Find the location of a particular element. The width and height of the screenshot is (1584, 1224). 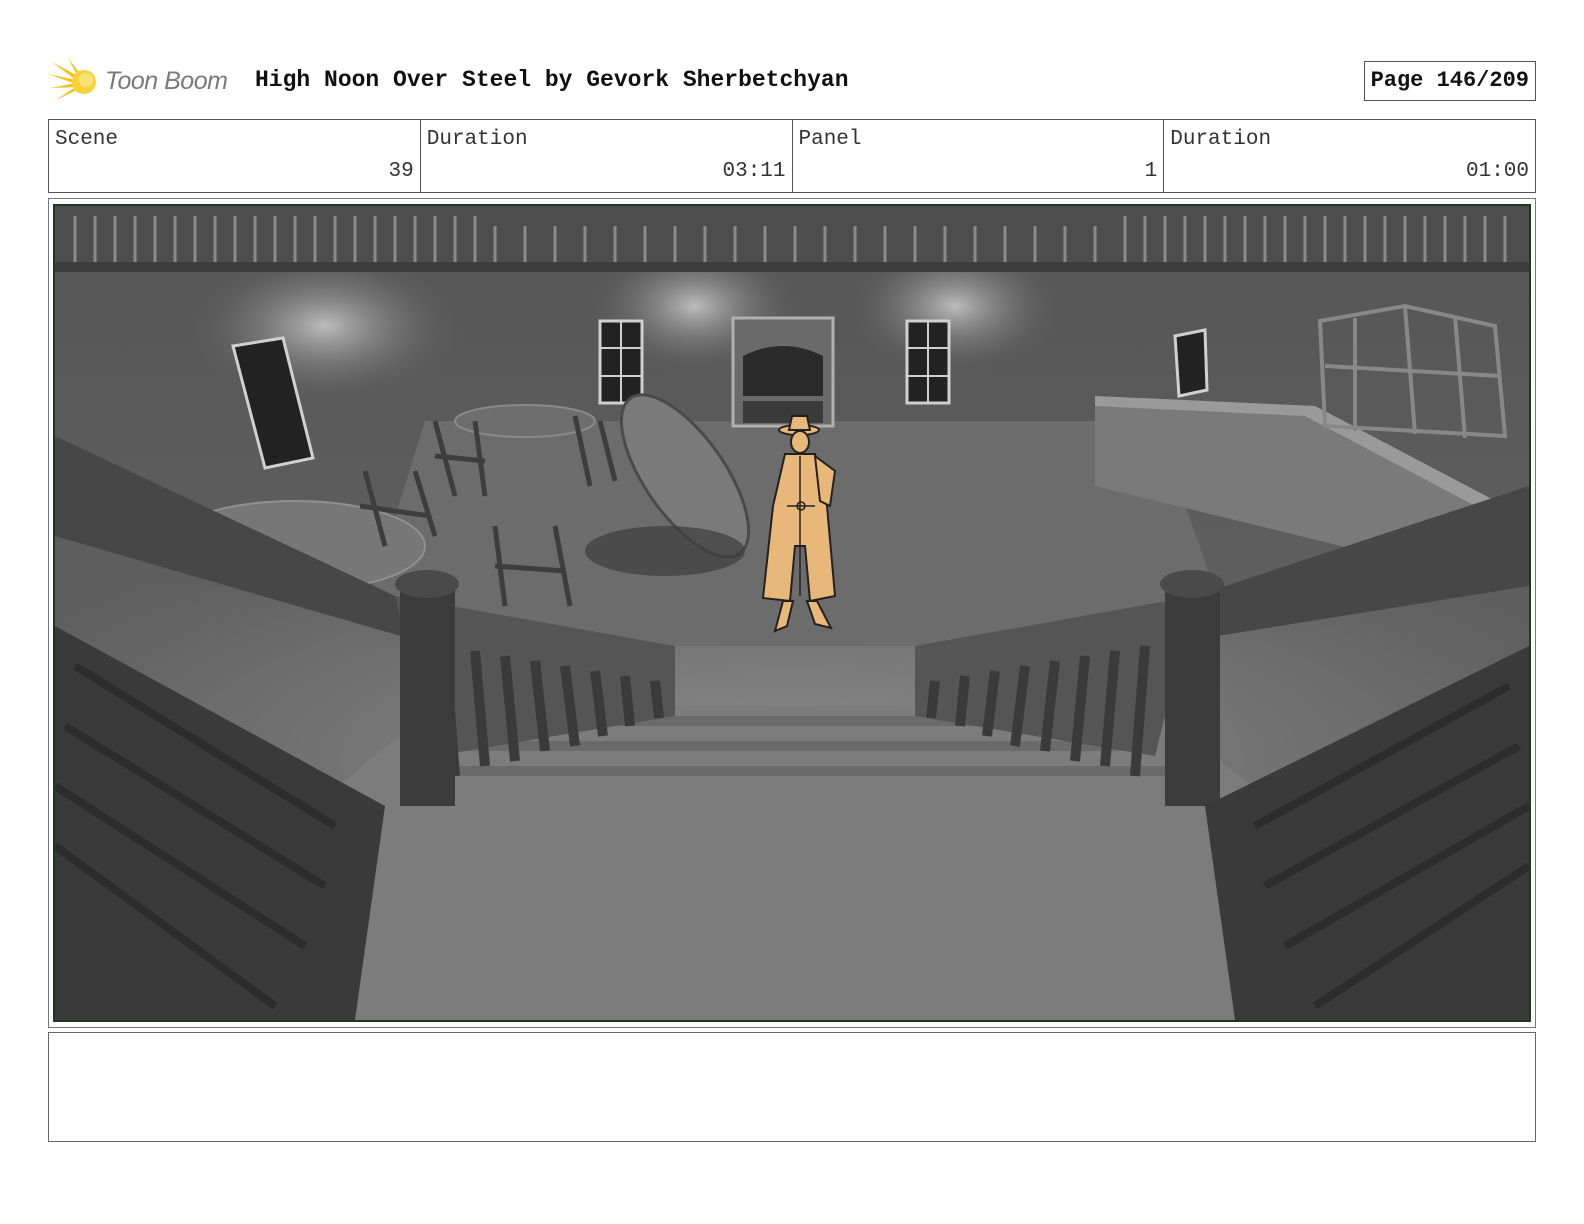

panel-duration-value: 01:00 is located at coordinates (1497, 171).